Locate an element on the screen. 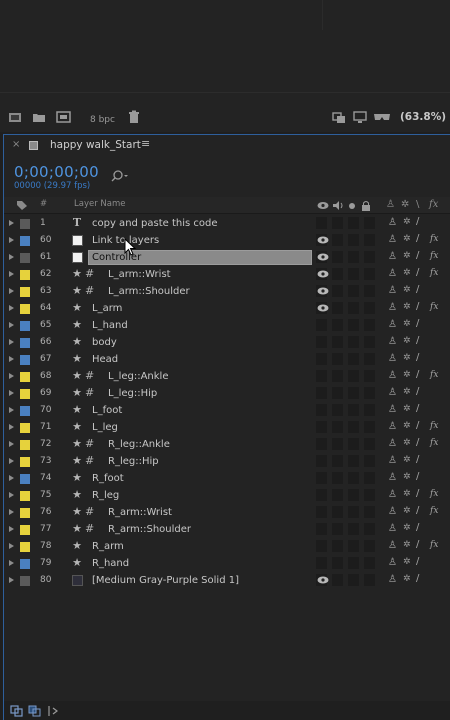 This screenshot has height=720, width=450. new-composition-icon is located at coordinates (64, 117).